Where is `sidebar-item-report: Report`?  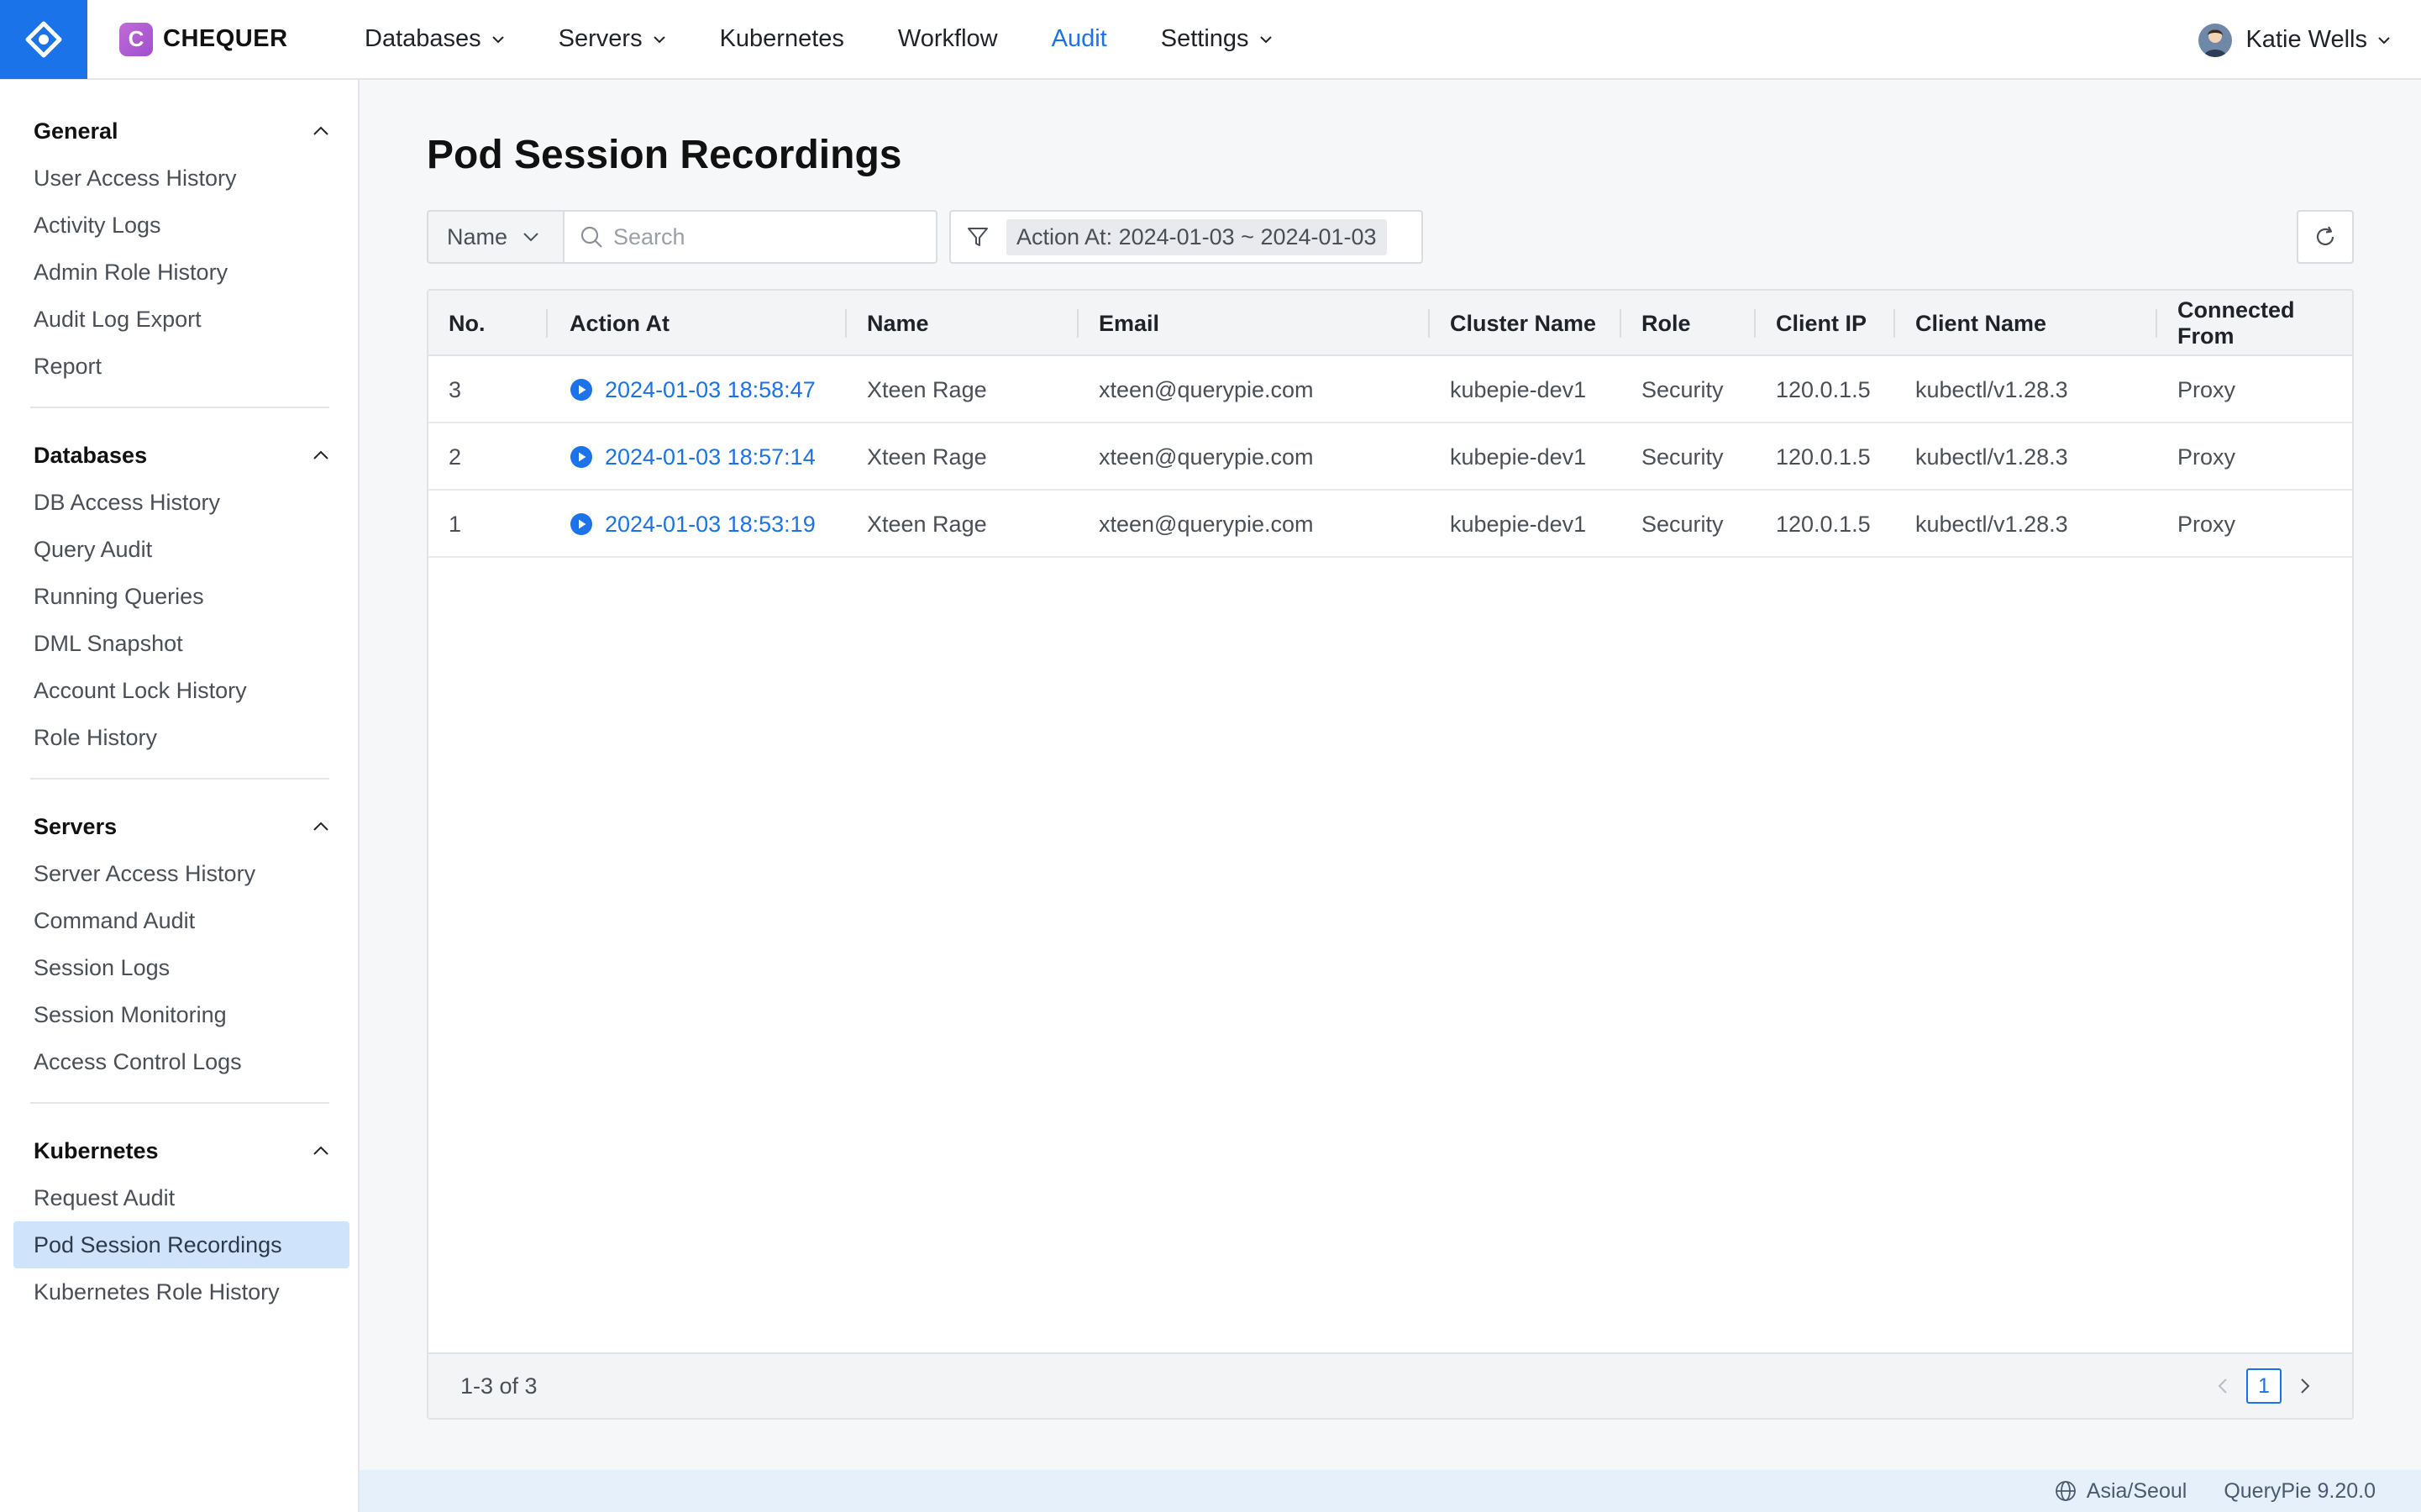
sidebar-item-report: Report is located at coordinates (181, 366).